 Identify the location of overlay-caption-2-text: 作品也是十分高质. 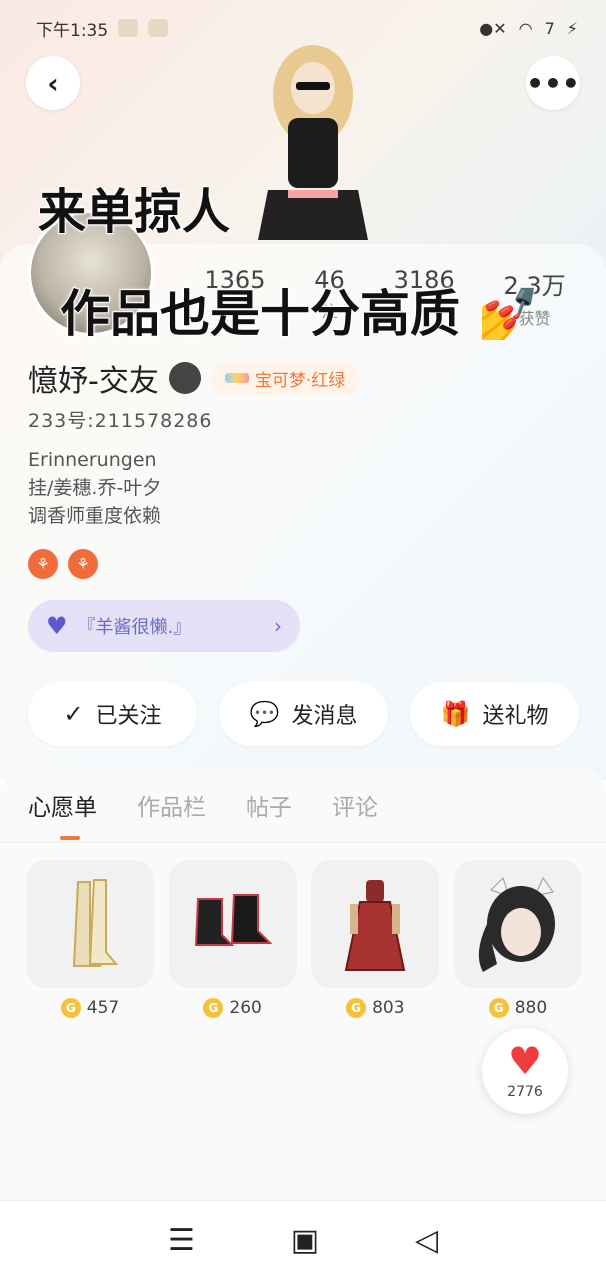
(260, 314).